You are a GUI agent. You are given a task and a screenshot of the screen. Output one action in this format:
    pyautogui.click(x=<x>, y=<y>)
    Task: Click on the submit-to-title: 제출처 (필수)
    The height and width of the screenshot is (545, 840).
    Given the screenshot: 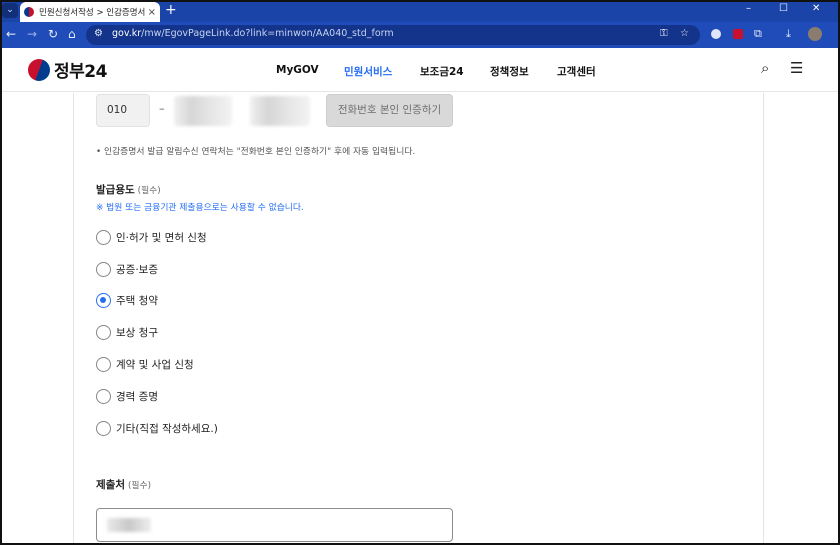 What is the action you would take?
    pyautogui.click(x=123, y=484)
    